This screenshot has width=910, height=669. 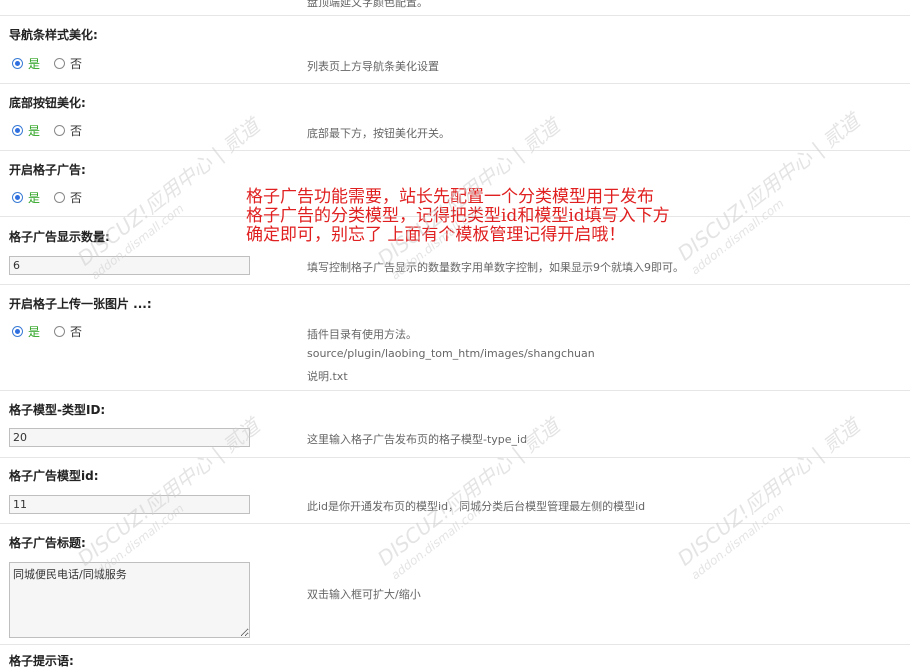 What do you see at coordinates (60, 197) in the screenshot?
I see `grid-ad-enable-no-radio` at bounding box center [60, 197].